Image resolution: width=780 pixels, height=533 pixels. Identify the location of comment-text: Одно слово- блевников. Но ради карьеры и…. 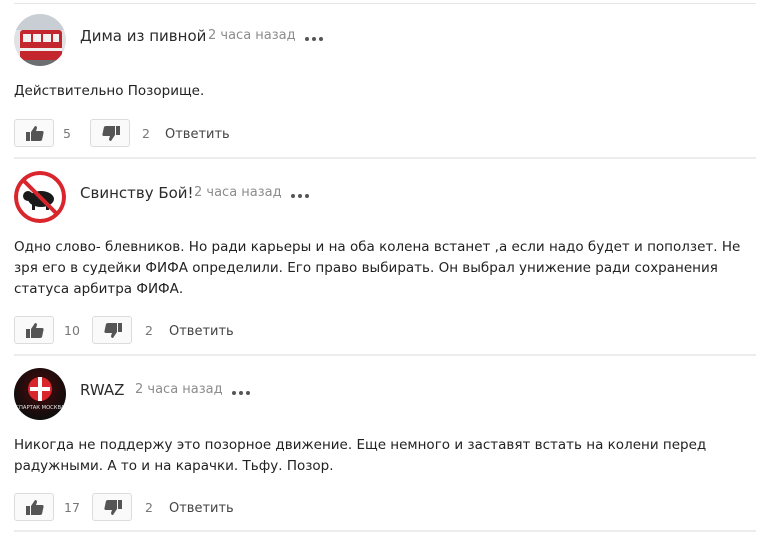
(377, 268).